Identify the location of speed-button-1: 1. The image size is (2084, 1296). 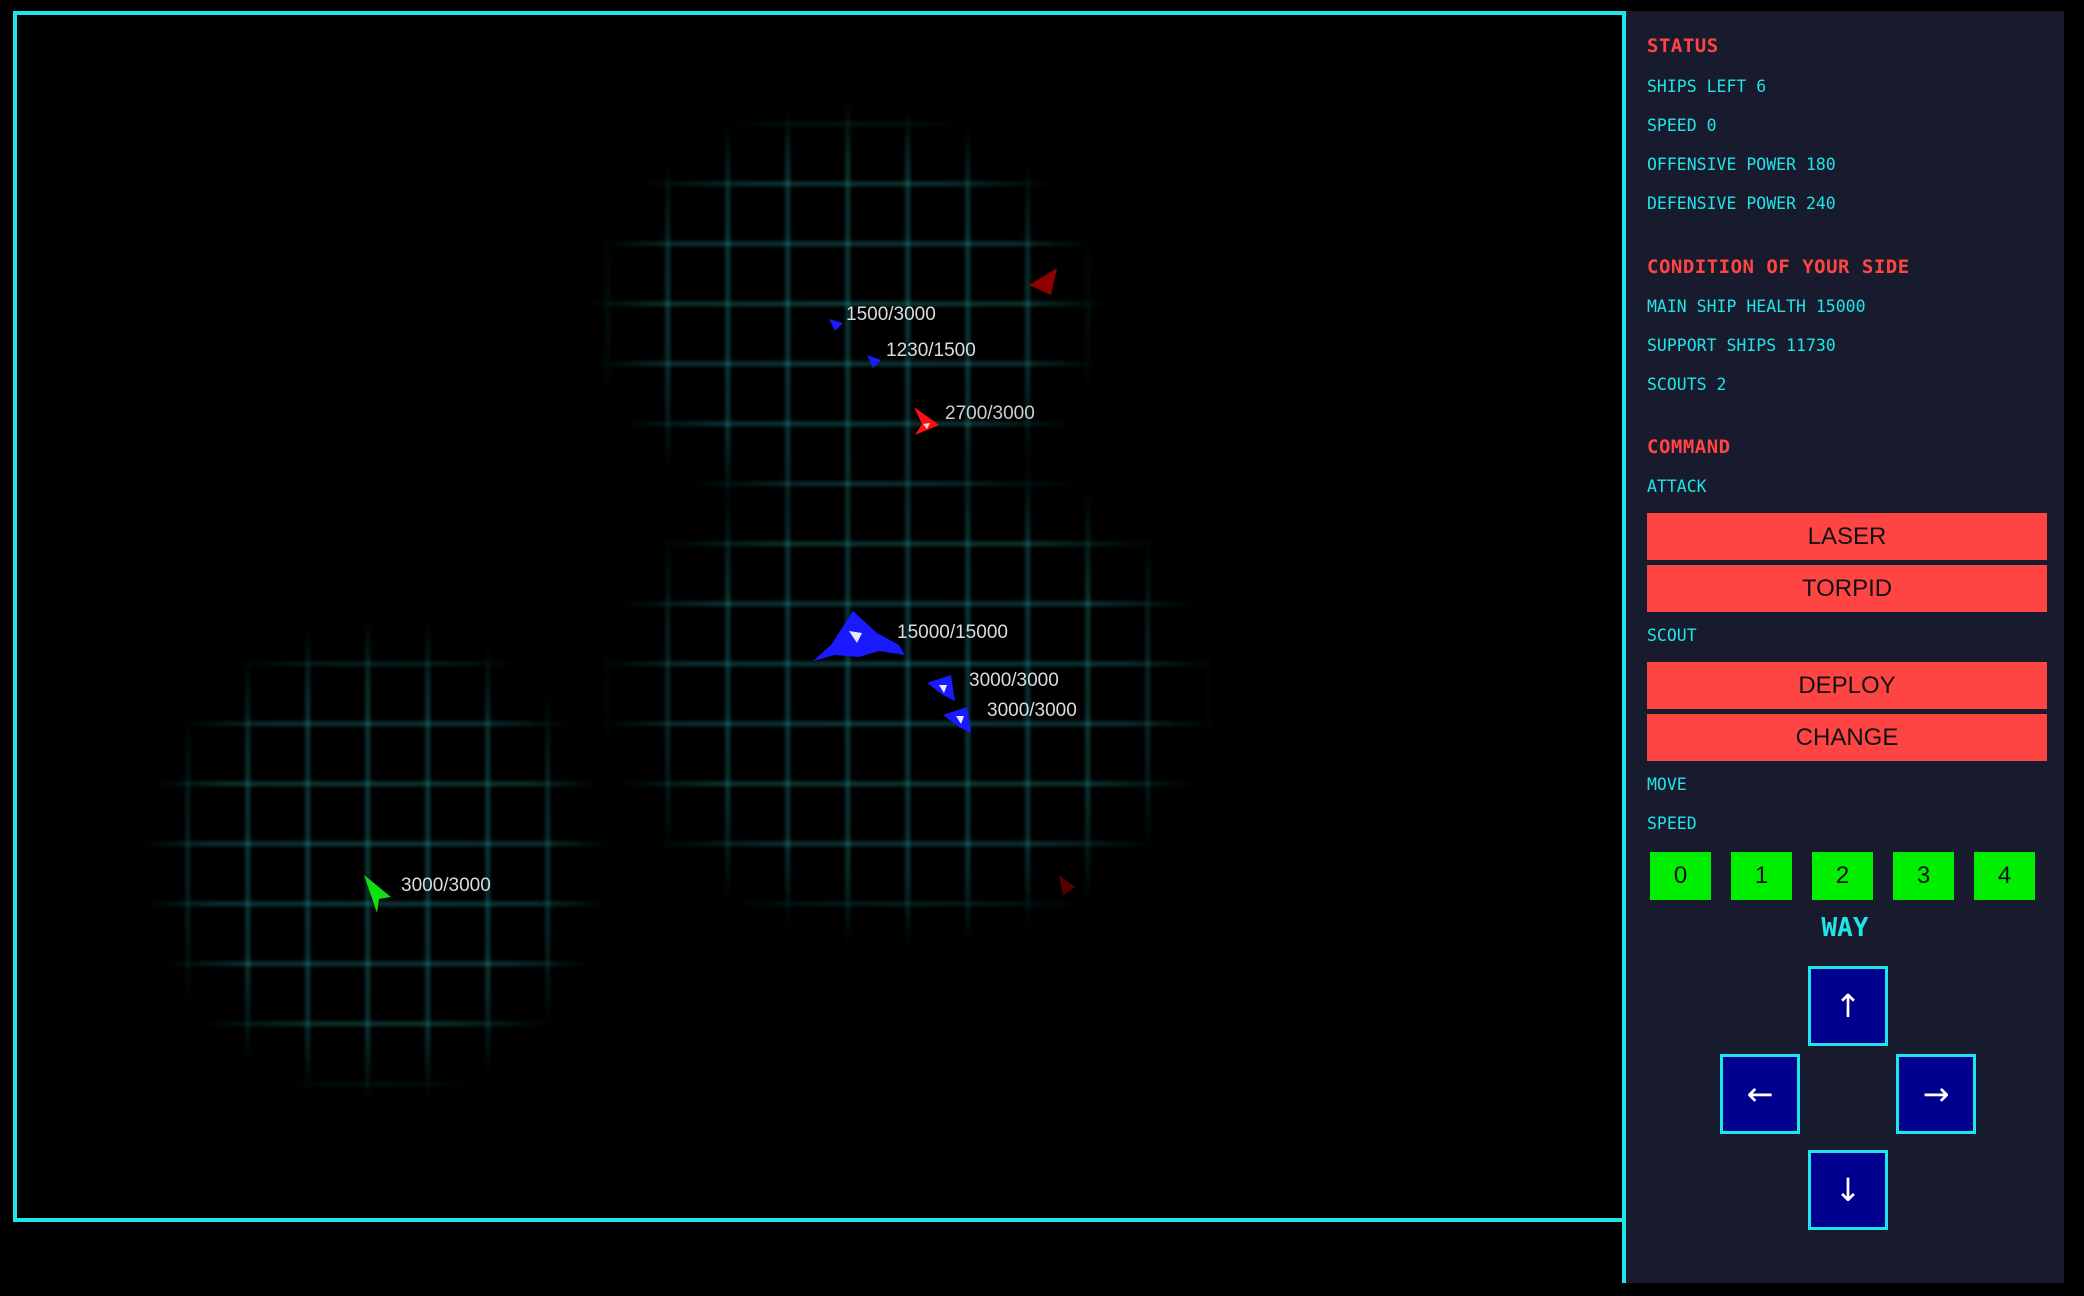
(1761, 876).